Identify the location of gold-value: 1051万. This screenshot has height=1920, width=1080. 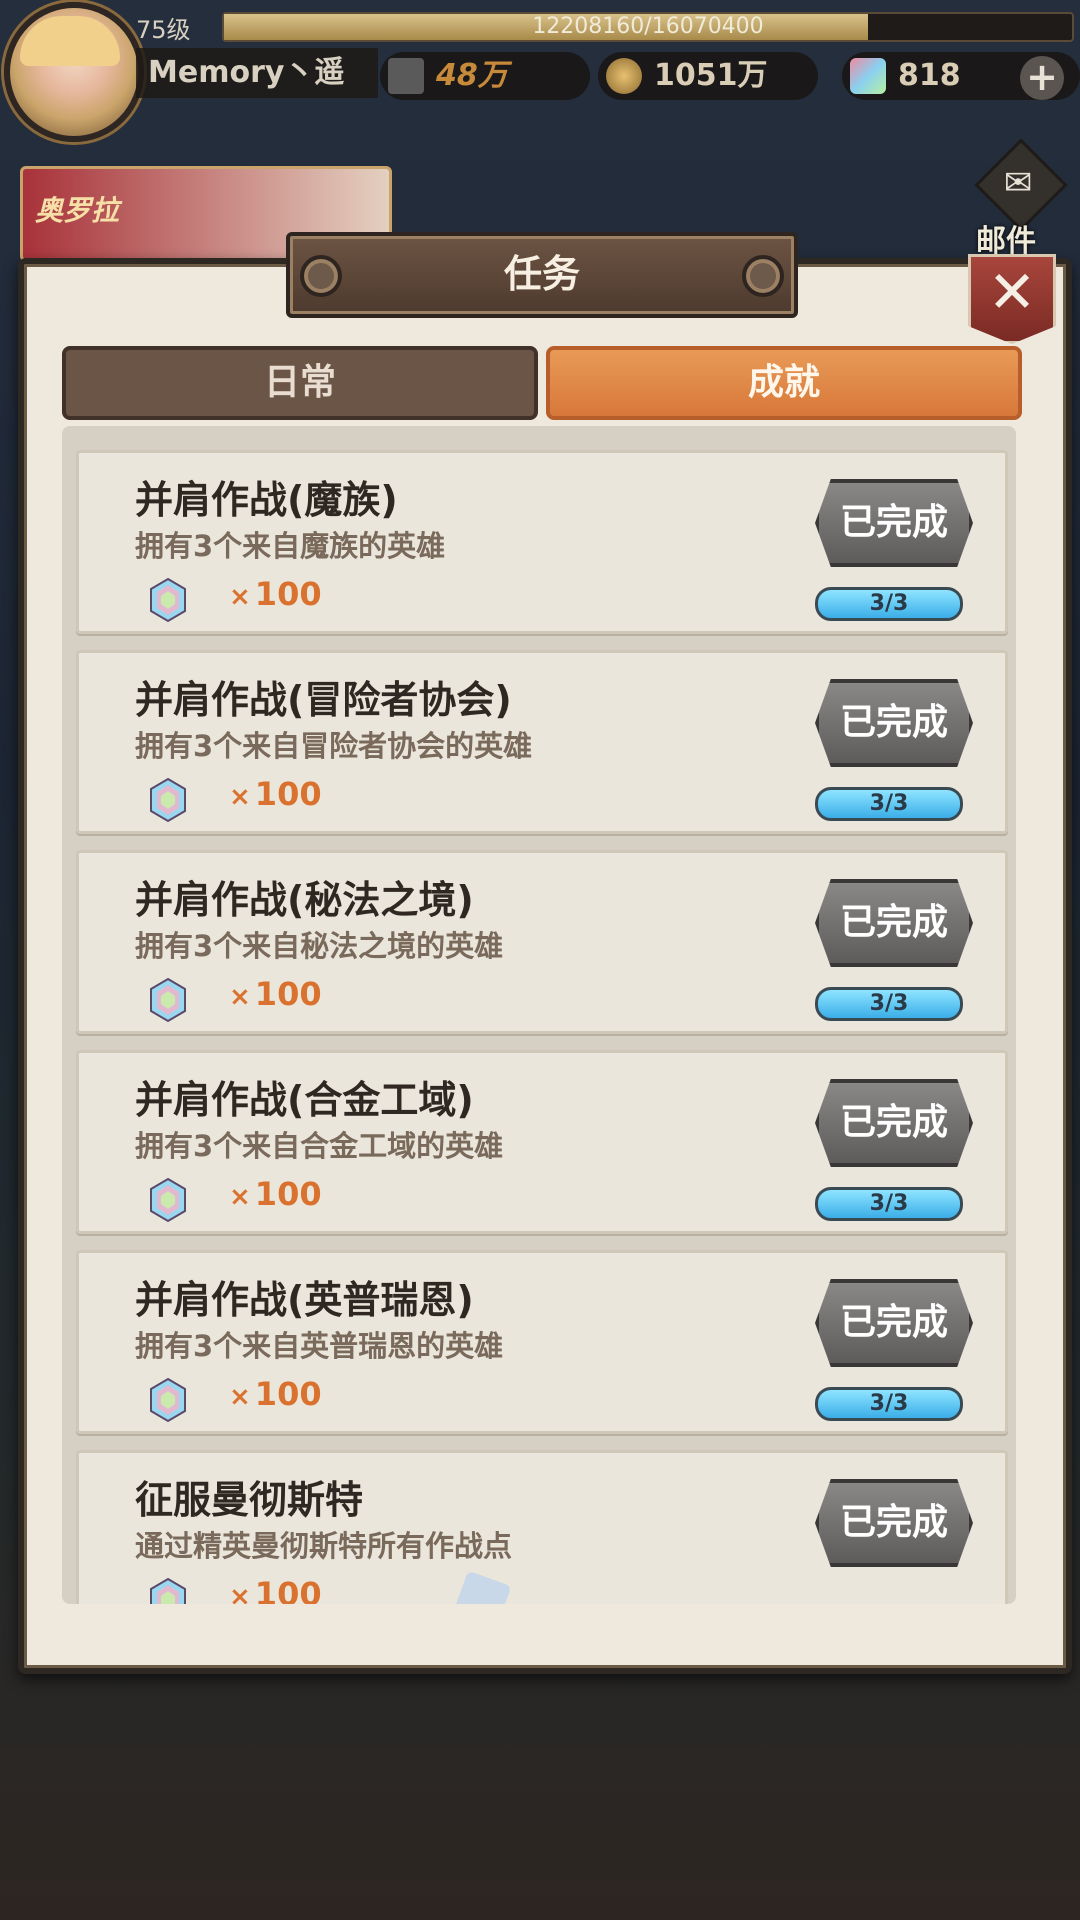
(711, 75).